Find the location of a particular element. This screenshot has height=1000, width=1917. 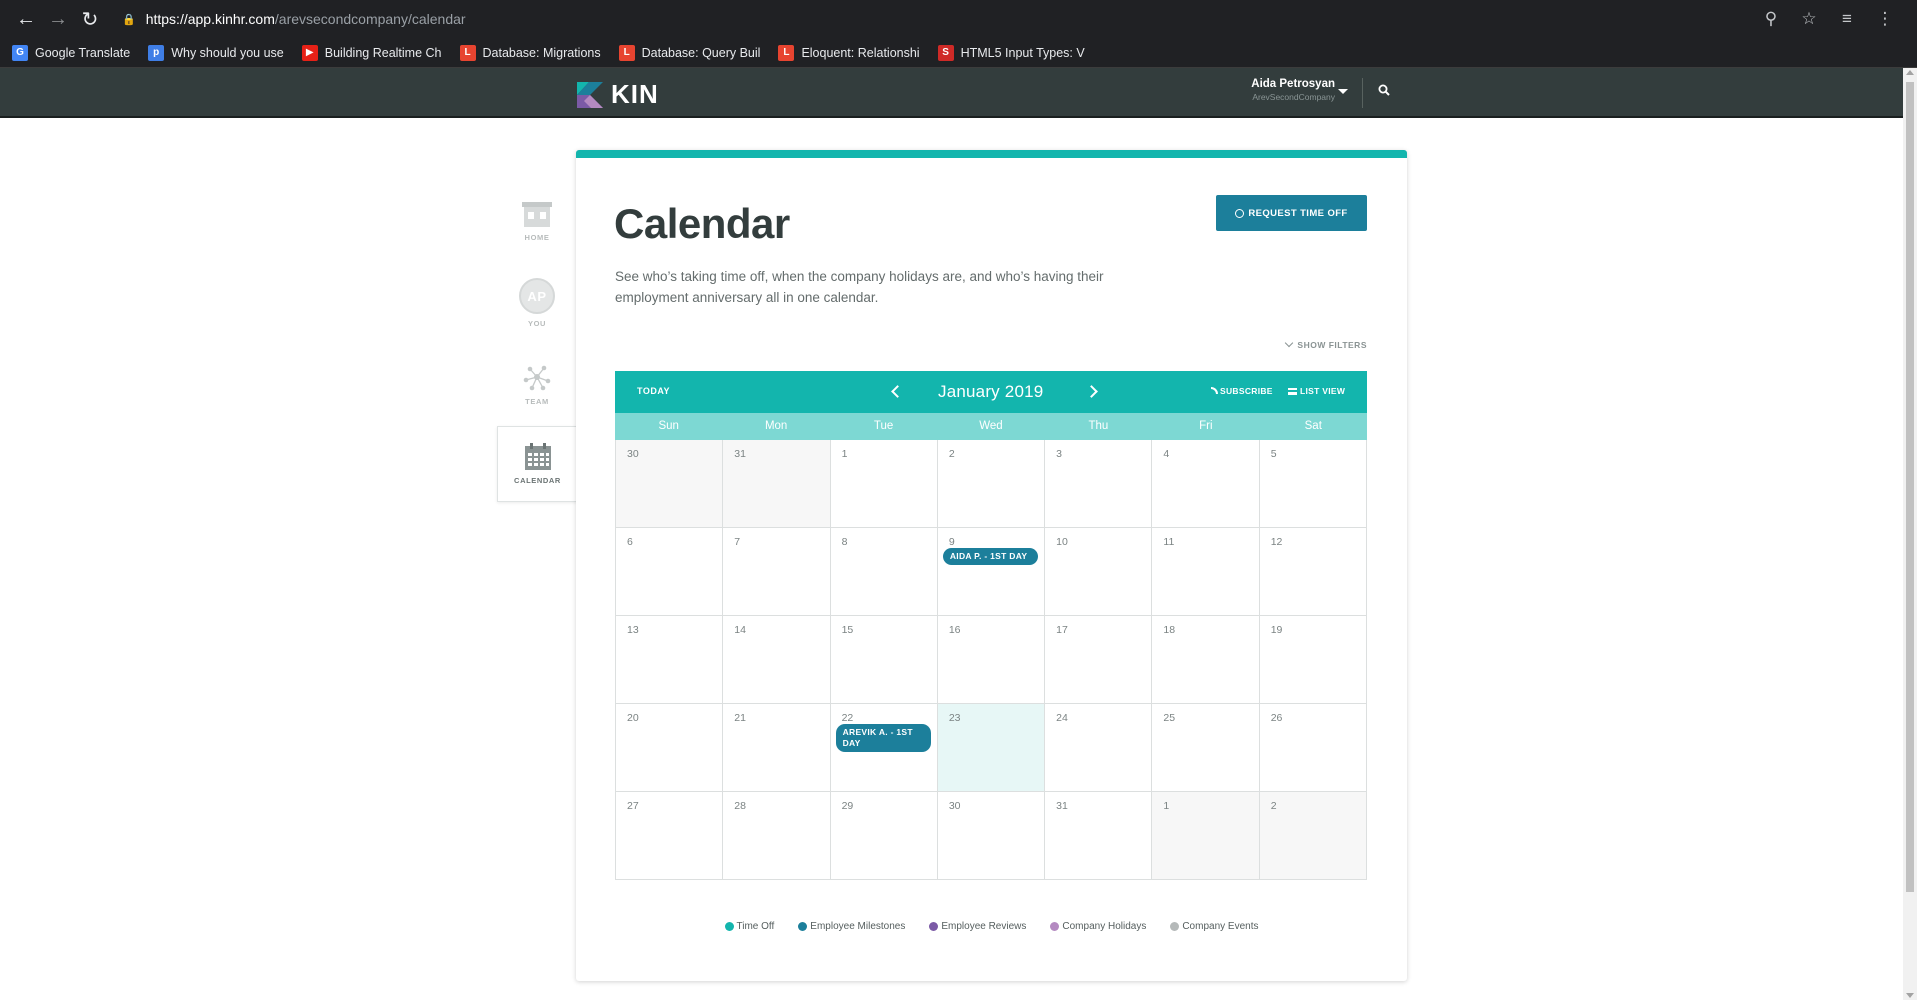

menu-kebab-icon: ⋮ is located at coordinates (1885, 19).